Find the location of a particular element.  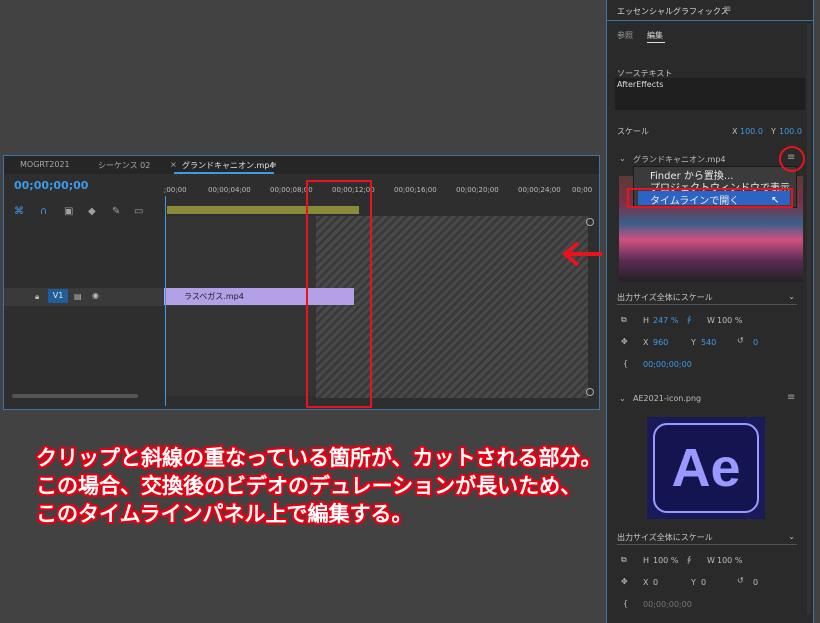

layer2-x-label: X is located at coordinates (646, 582).